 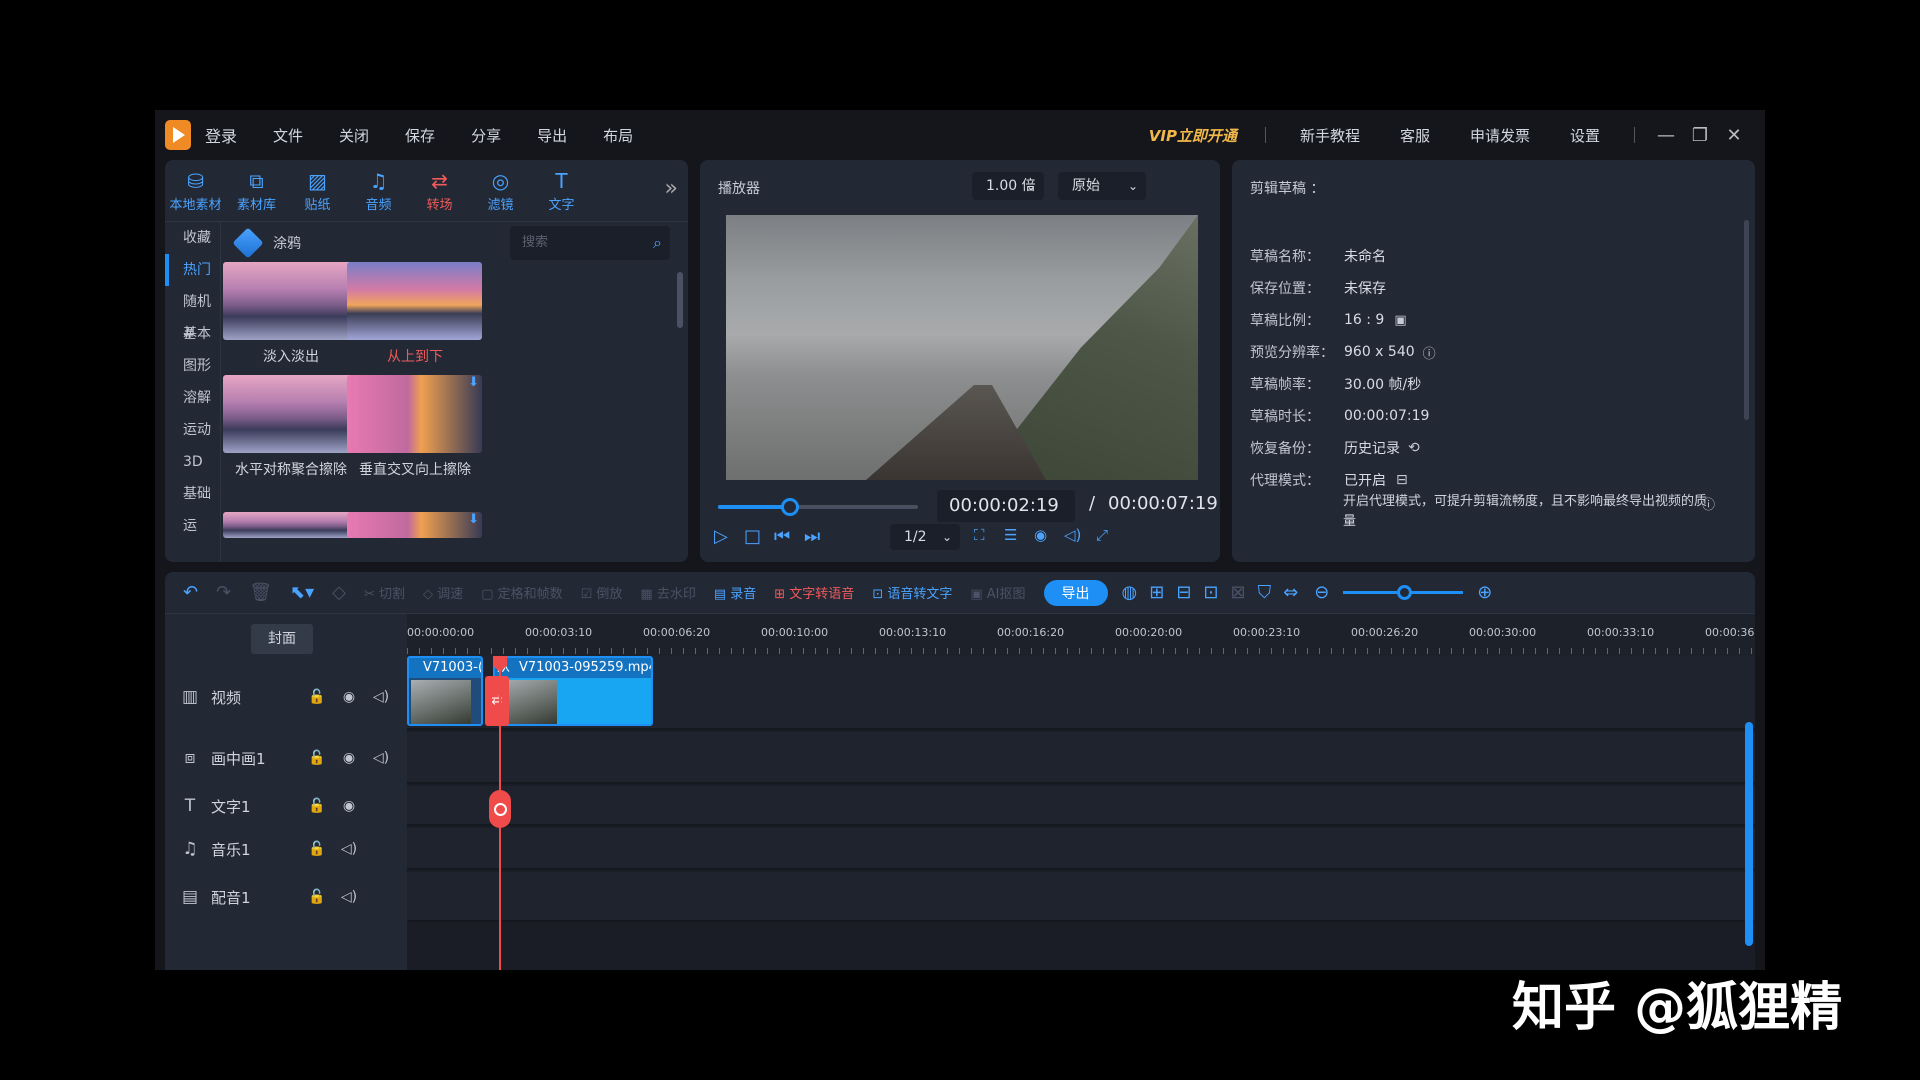 I want to click on fit-timeline-icon: ⇔, so click(x=1290, y=592).